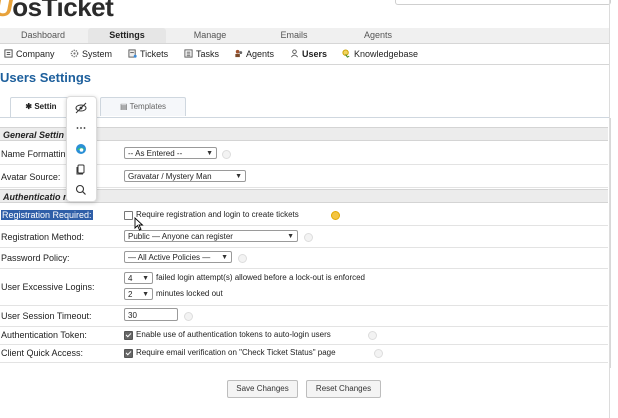 The width and height of the screenshot is (618, 418). What do you see at coordinates (188, 53) in the screenshot?
I see `tasks-icon` at bounding box center [188, 53].